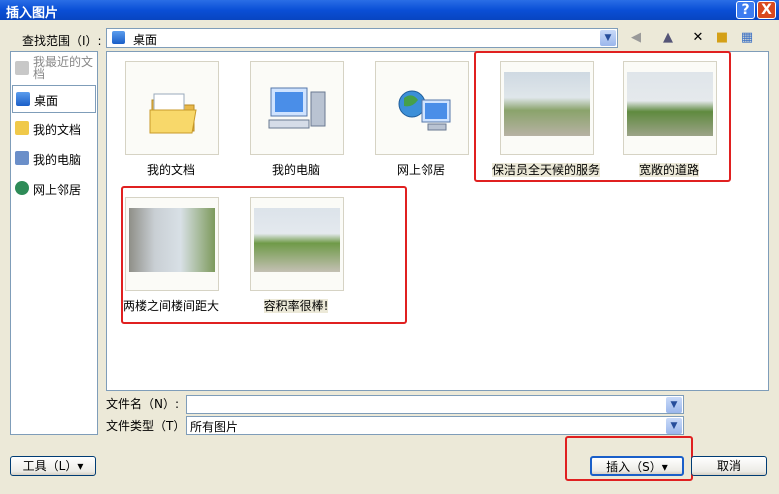 This screenshot has height=494, width=779. I want to click on delete-icon: ✕, so click(698, 38).